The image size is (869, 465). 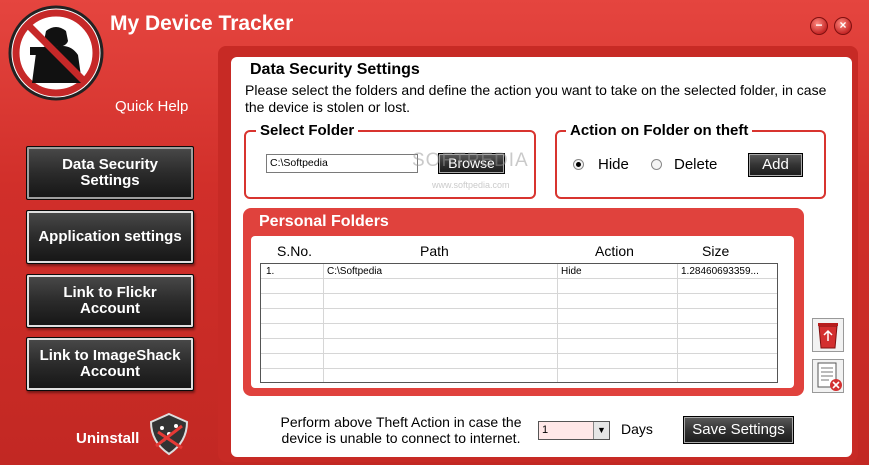 What do you see at coordinates (613, 164) in the screenshot?
I see `hide-radio-label: Hide` at bounding box center [613, 164].